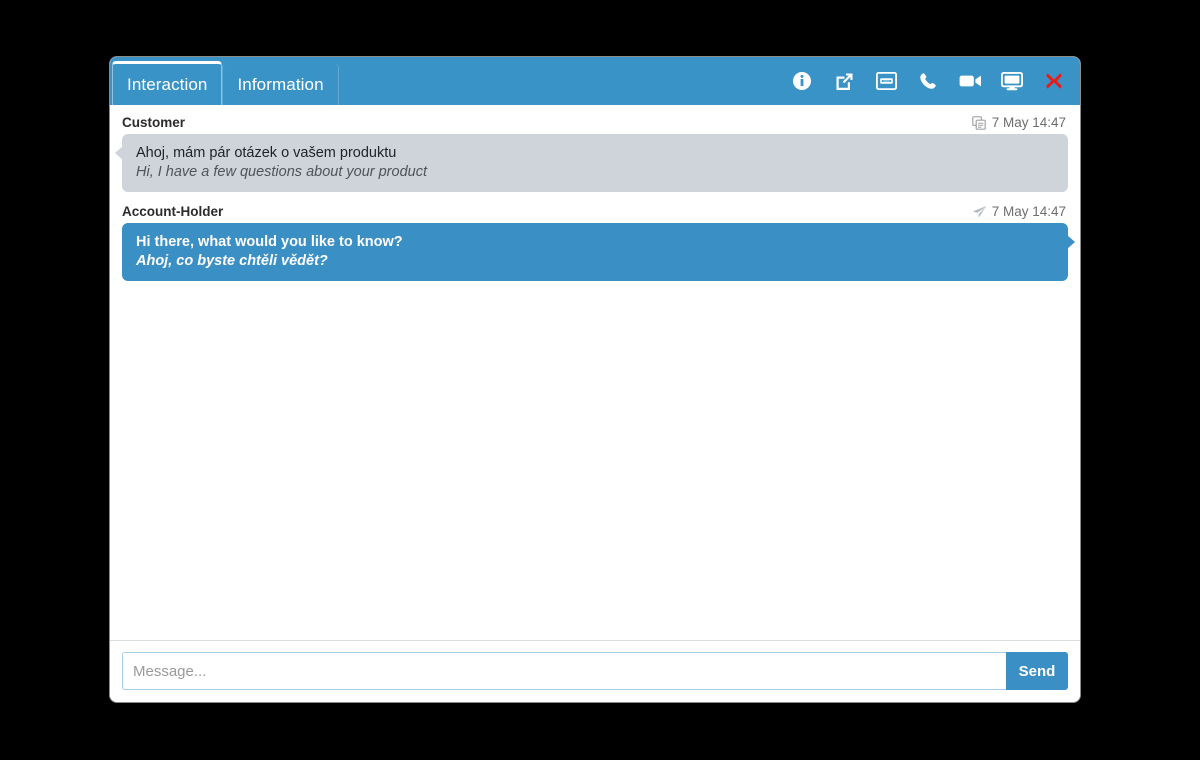  I want to click on video-camera-icon, so click(970, 81).